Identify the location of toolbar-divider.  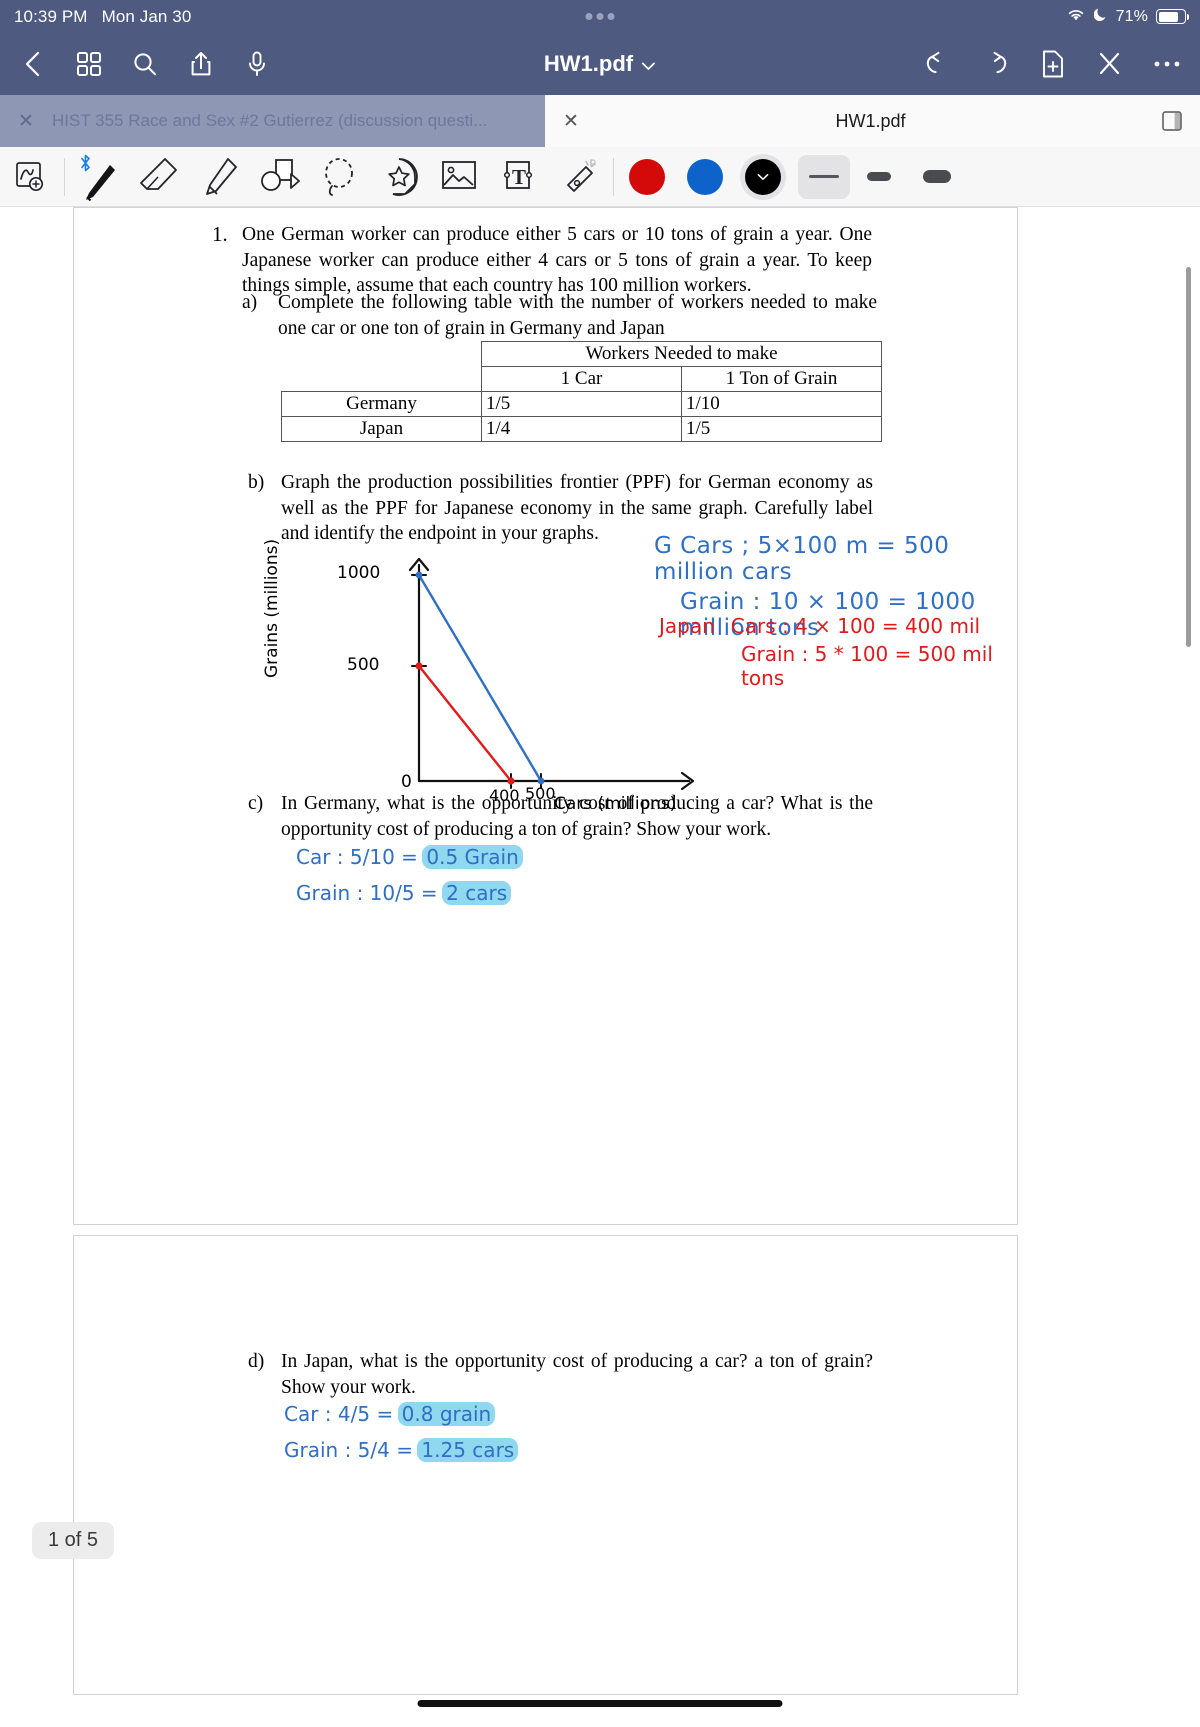
(64, 176).